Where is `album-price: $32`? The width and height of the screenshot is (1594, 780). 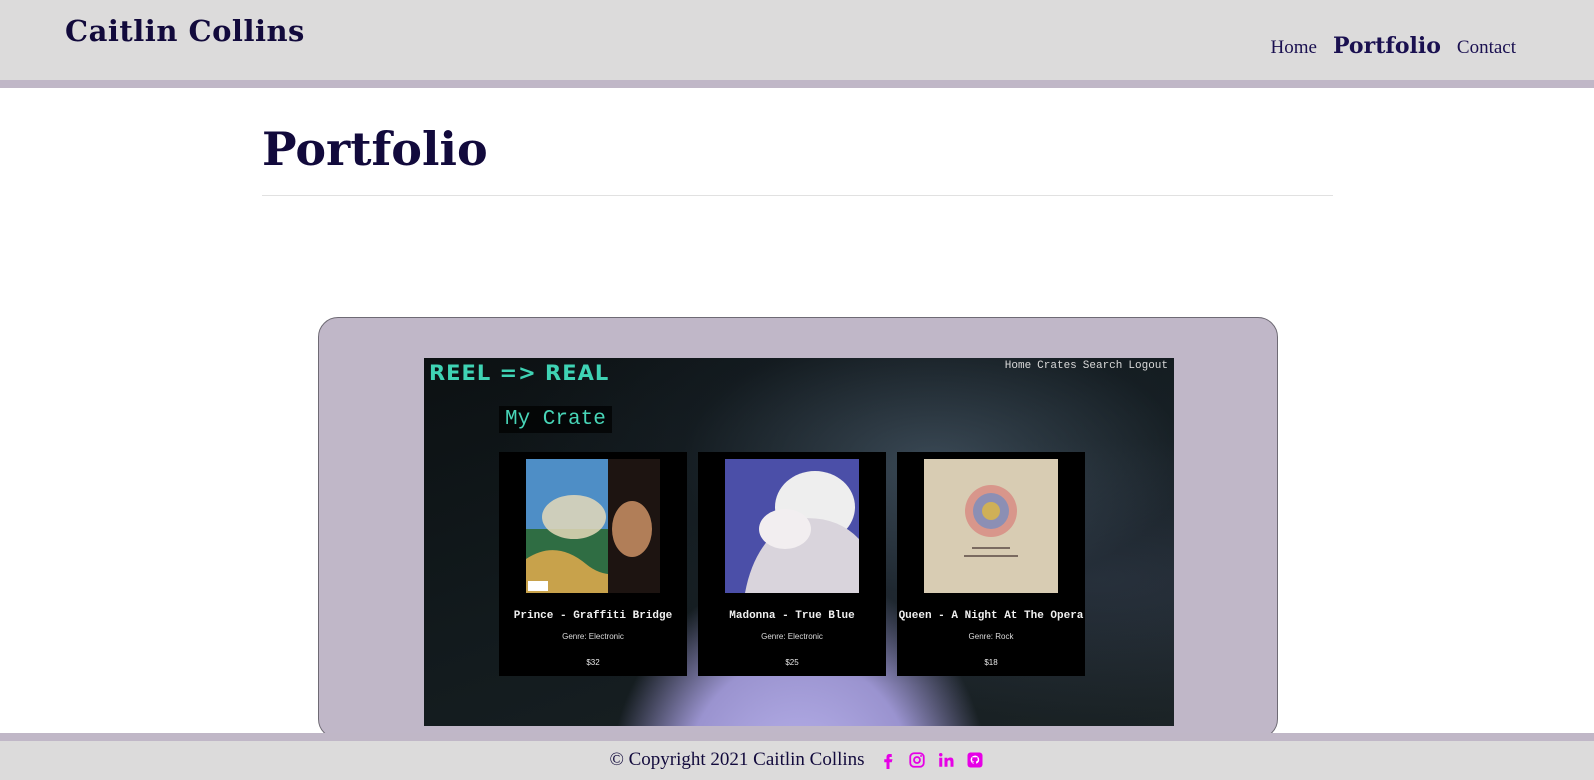
album-price: $32 is located at coordinates (593, 662).